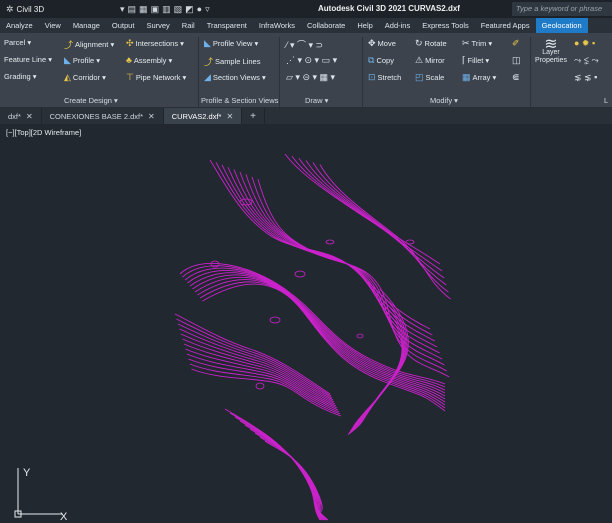 Image resolution: width=612 pixels, height=523 pixels. I want to click on print-icon: ▧, so click(178, 9).